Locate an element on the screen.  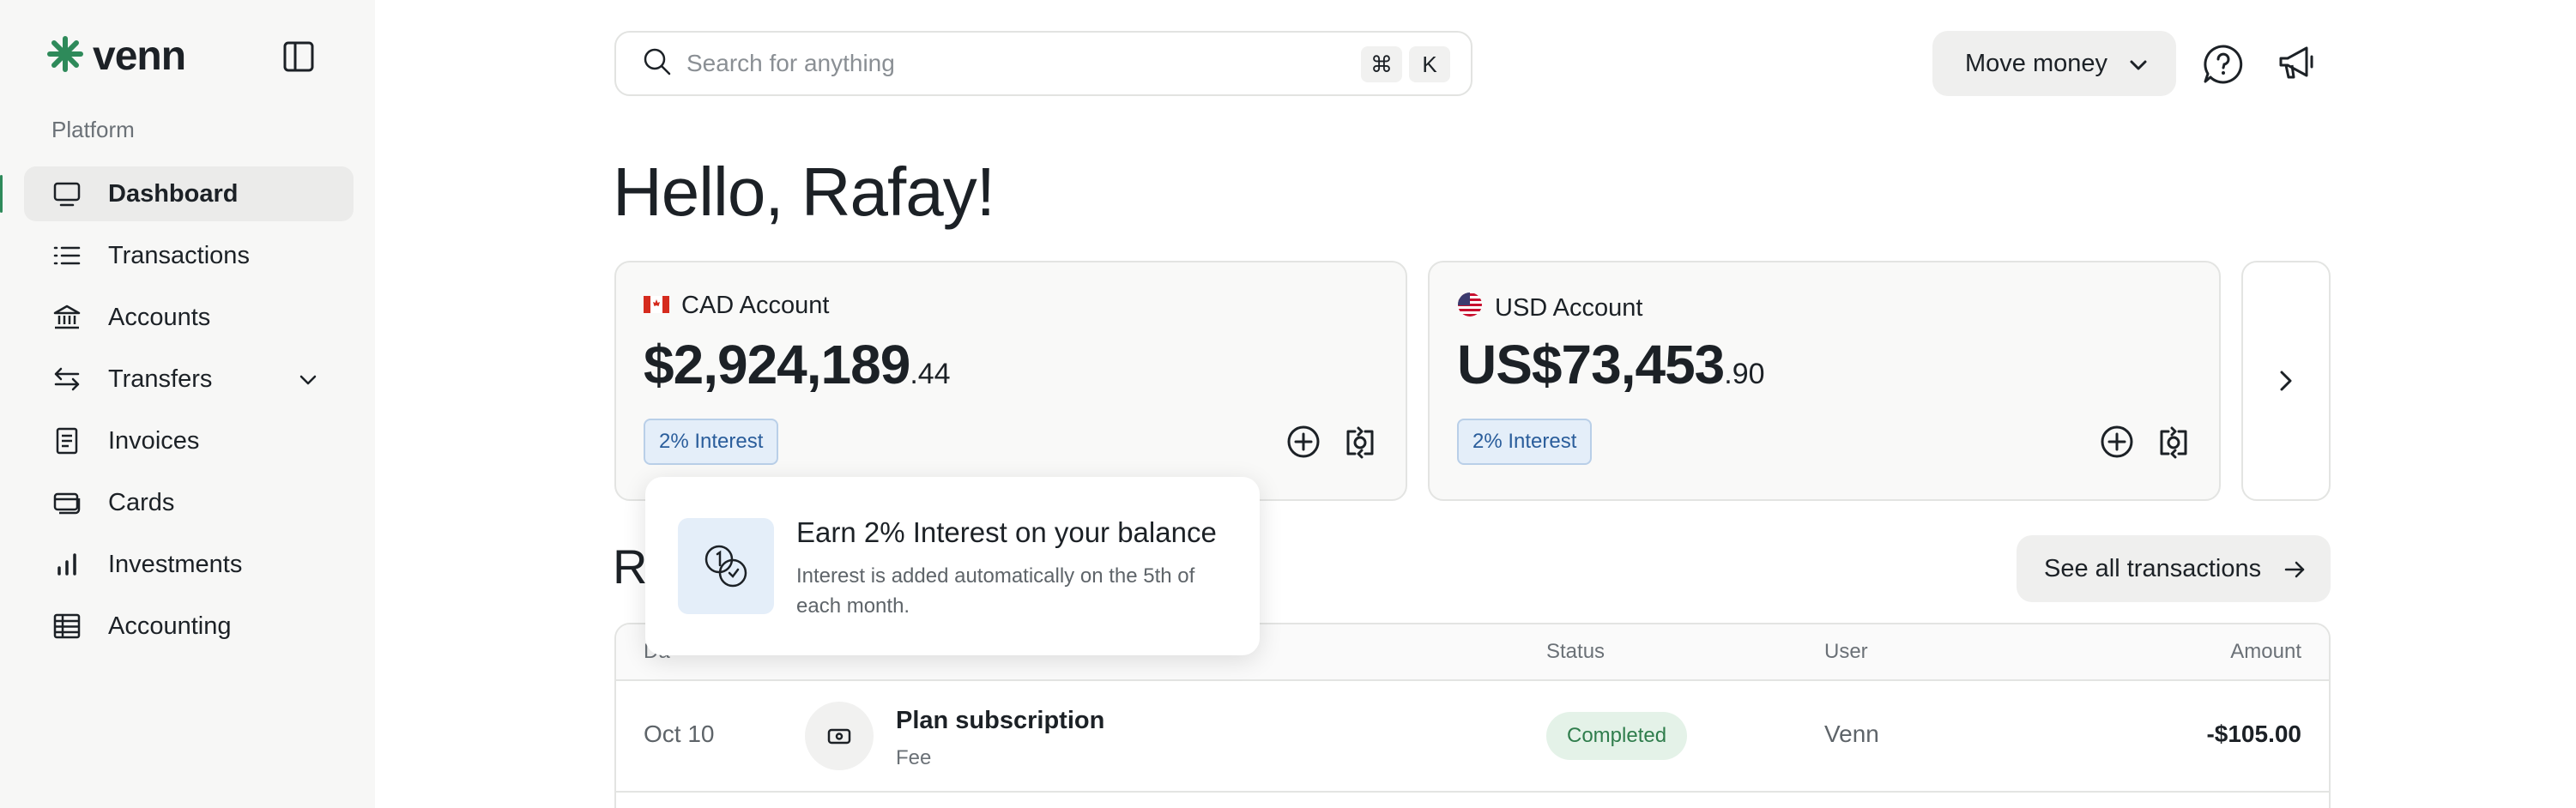
help-icon is located at coordinates (2223, 64).